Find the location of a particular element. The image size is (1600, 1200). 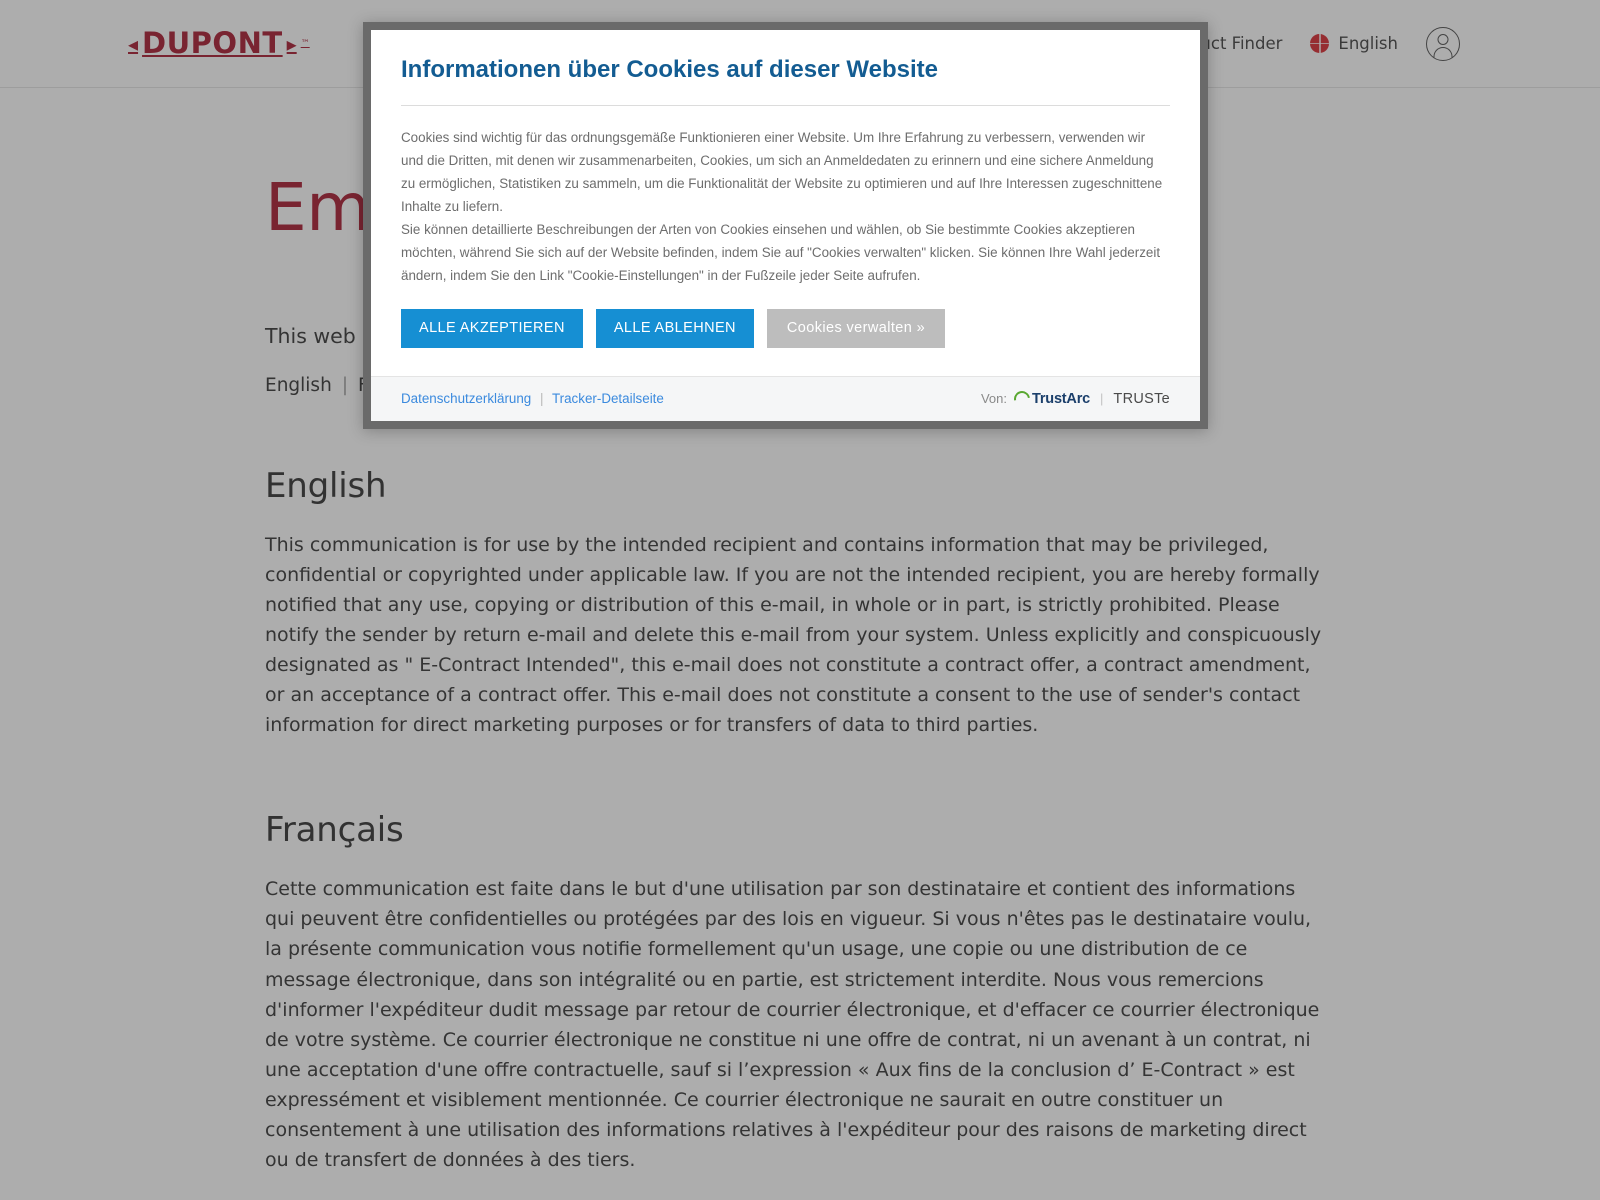

reject-all-cookies-button: ALLE ABLEHNEN is located at coordinates (674, 328).